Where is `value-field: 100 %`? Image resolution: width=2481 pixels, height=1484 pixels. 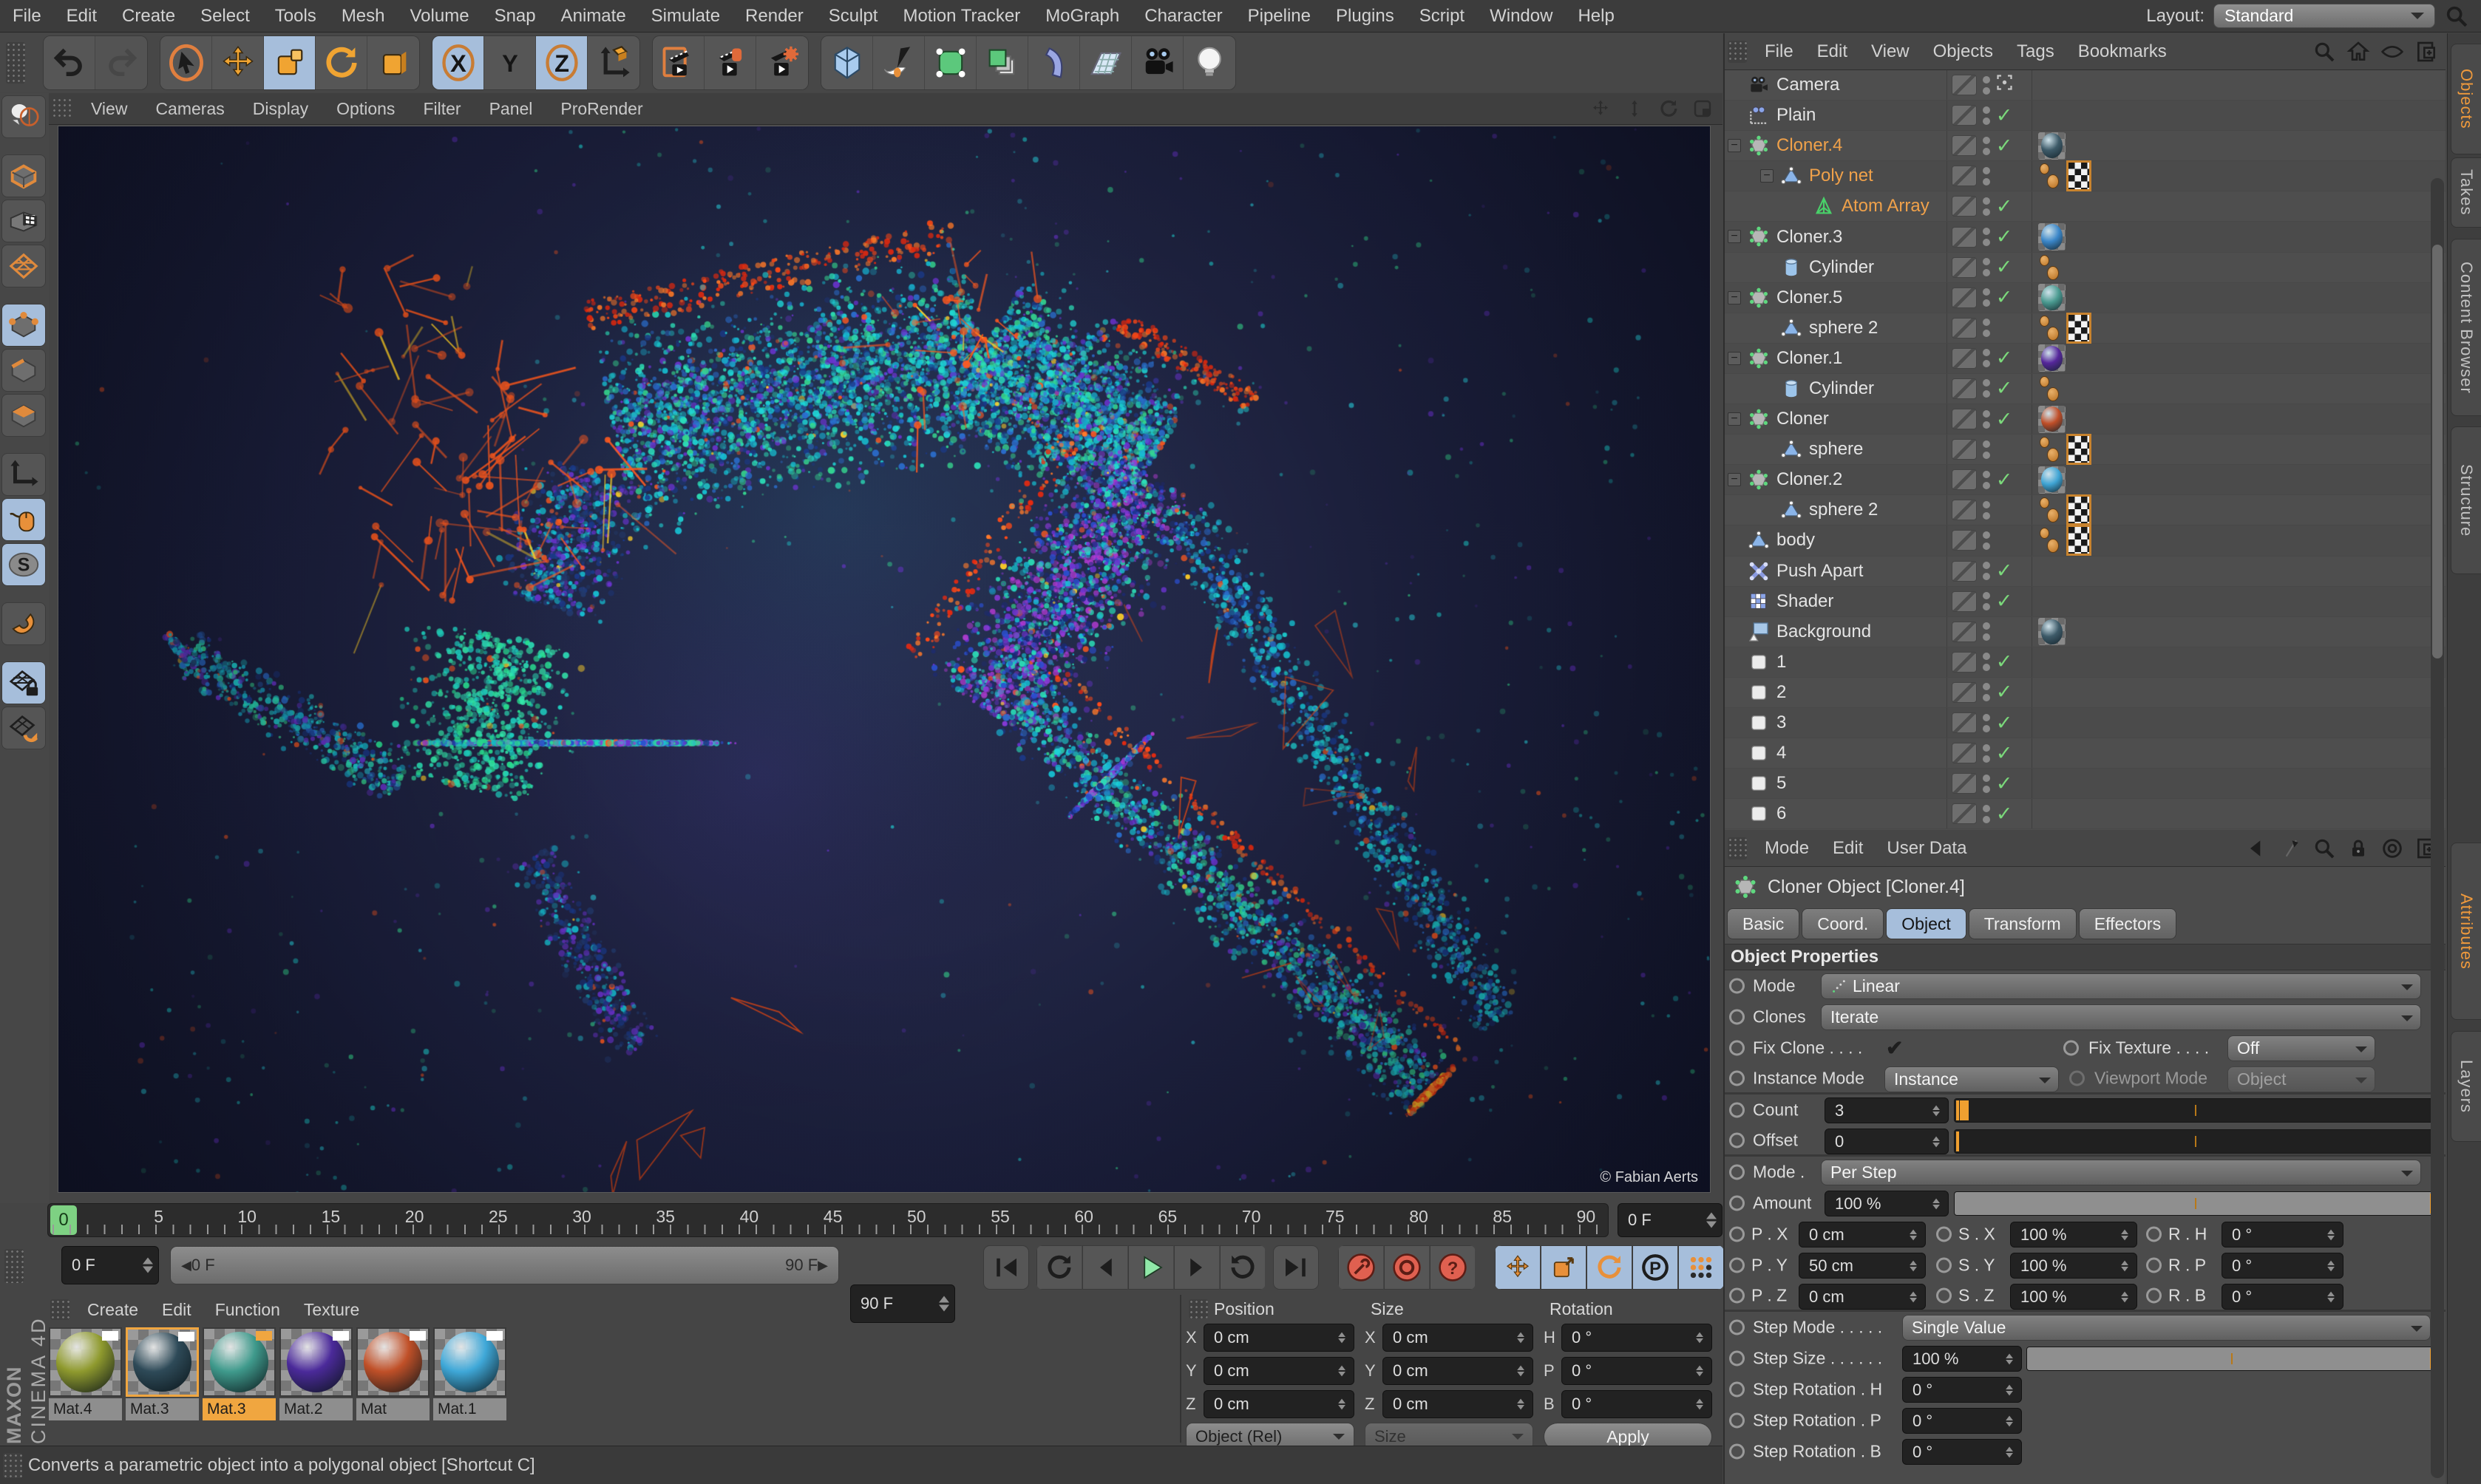
value-field: 100 % is located at coordinates (1887, 1203).